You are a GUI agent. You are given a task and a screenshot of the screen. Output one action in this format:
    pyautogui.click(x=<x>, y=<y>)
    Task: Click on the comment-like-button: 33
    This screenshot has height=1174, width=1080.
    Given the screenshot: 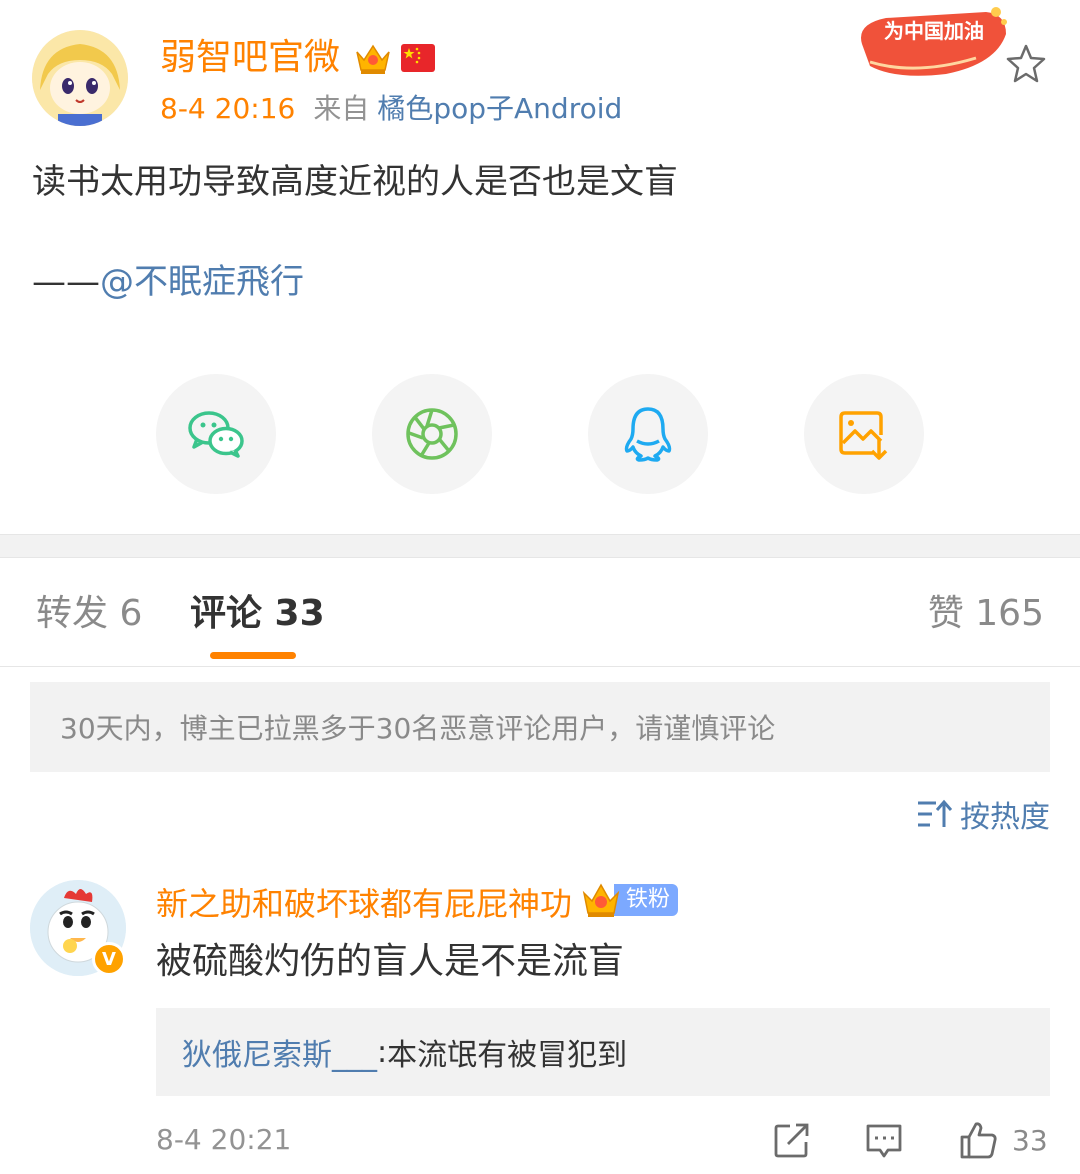 What is the action you would take?
    pyautogui.click(x=1003, y=1140)
    